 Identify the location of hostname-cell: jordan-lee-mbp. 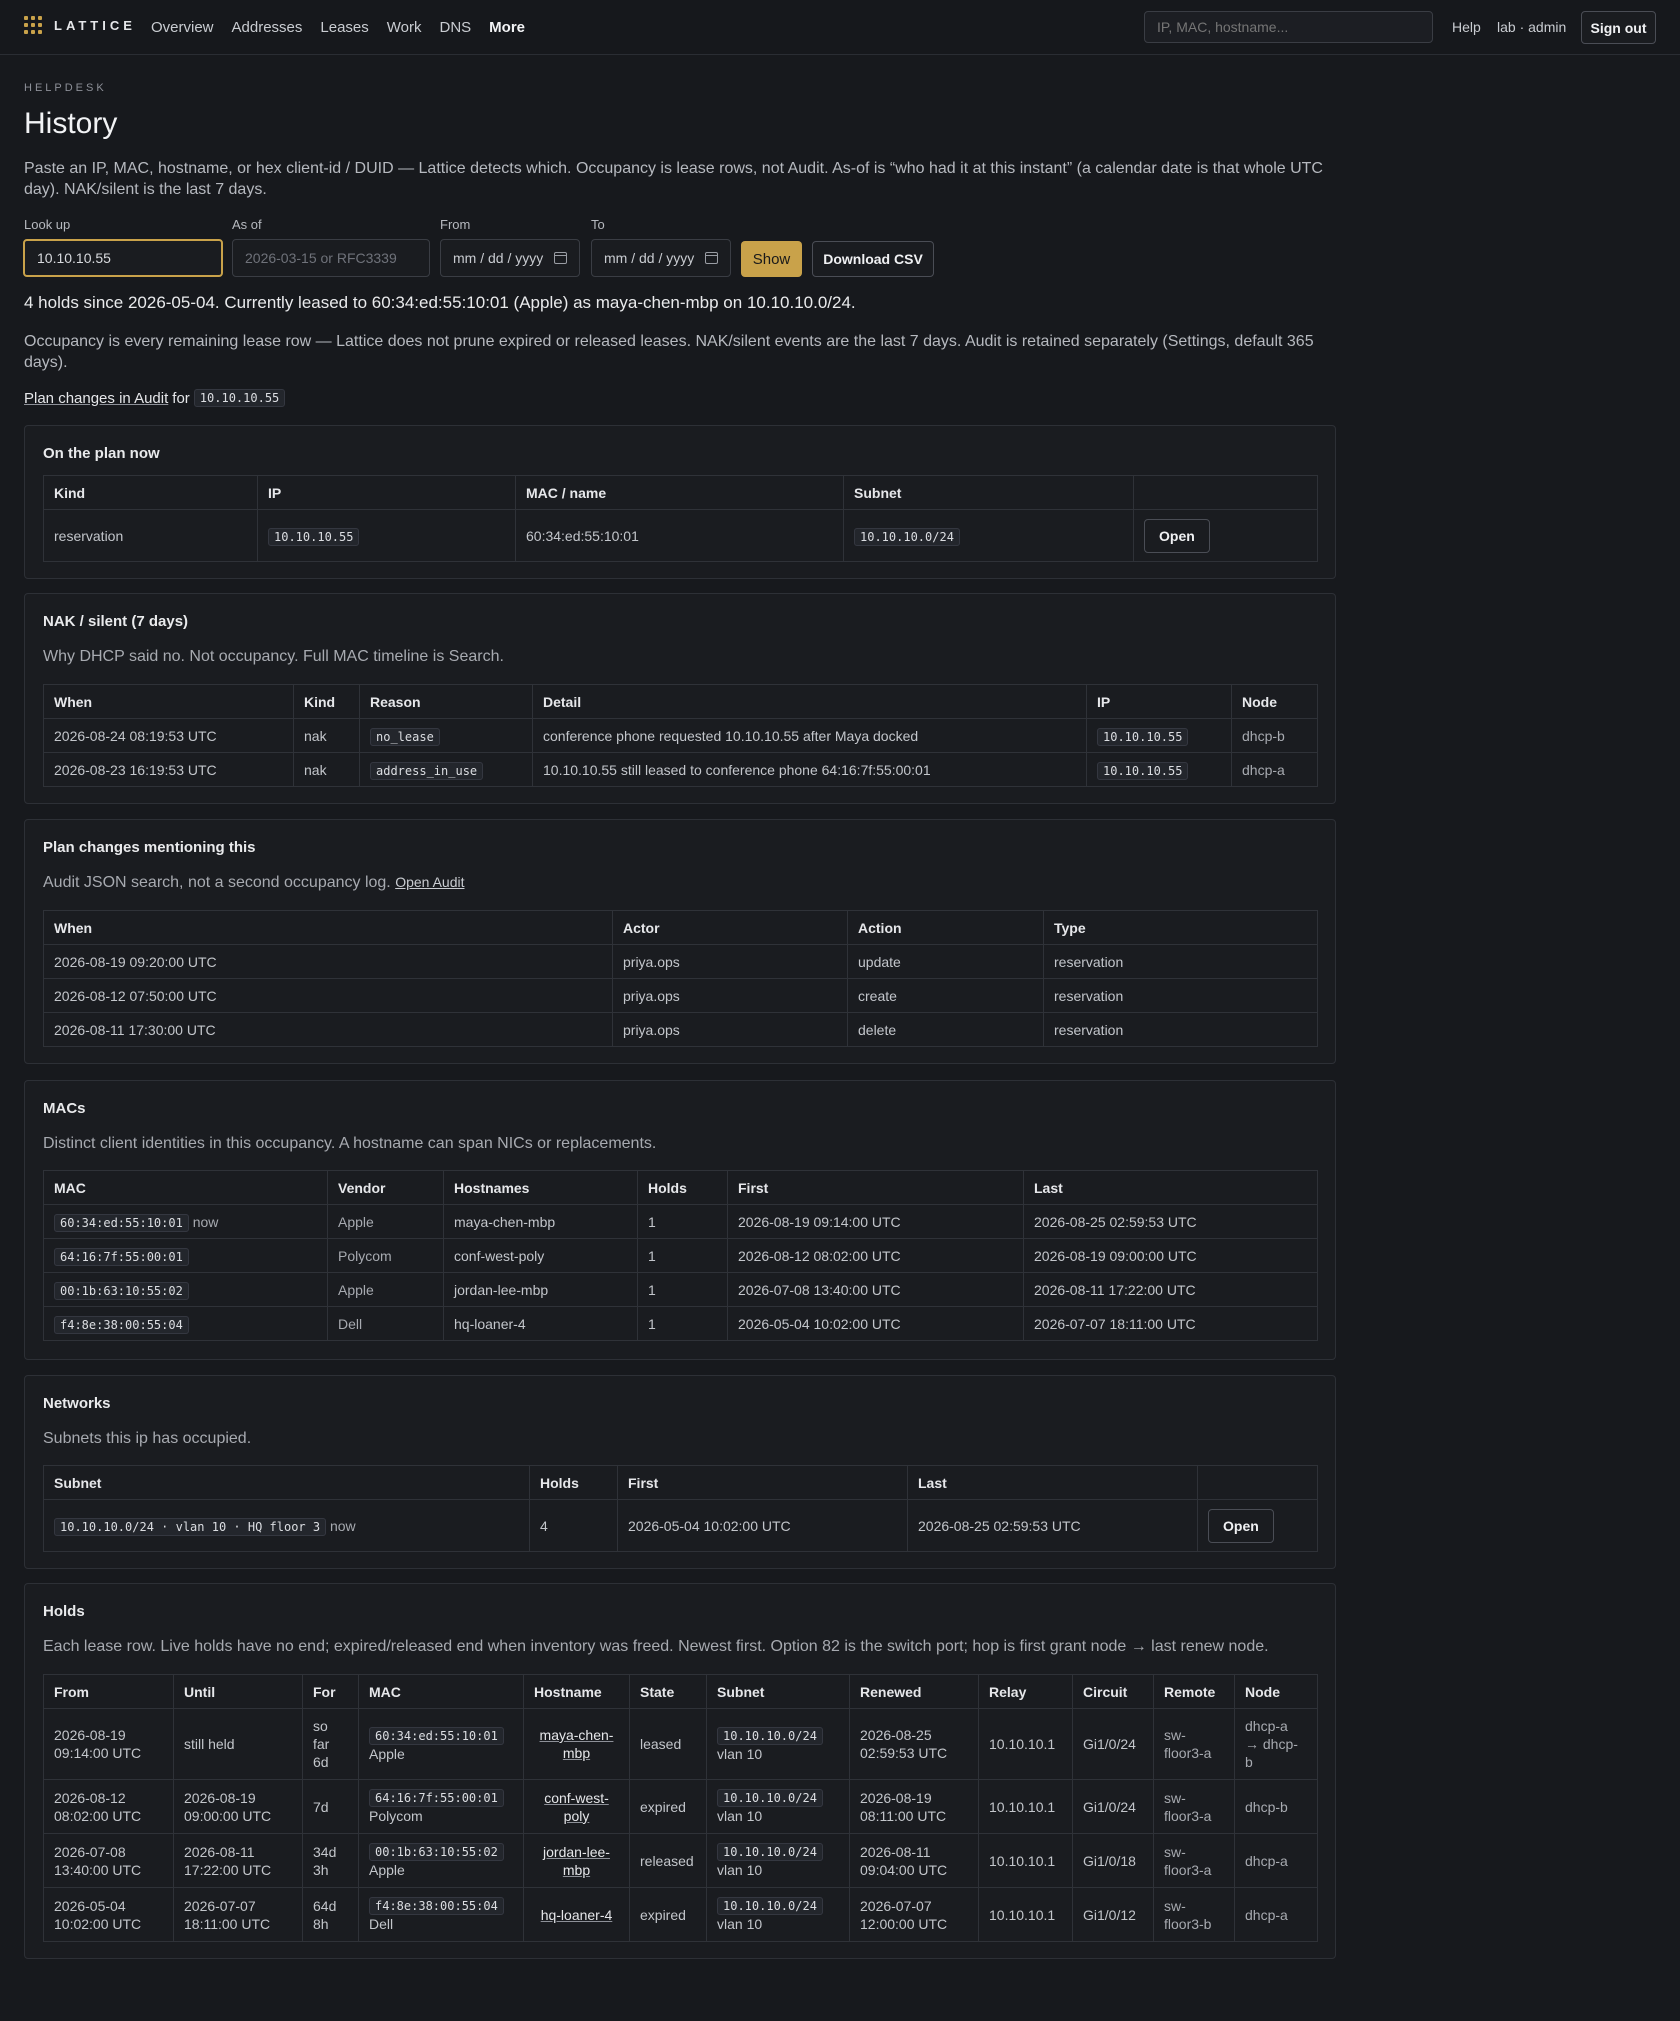
(576, 1860).